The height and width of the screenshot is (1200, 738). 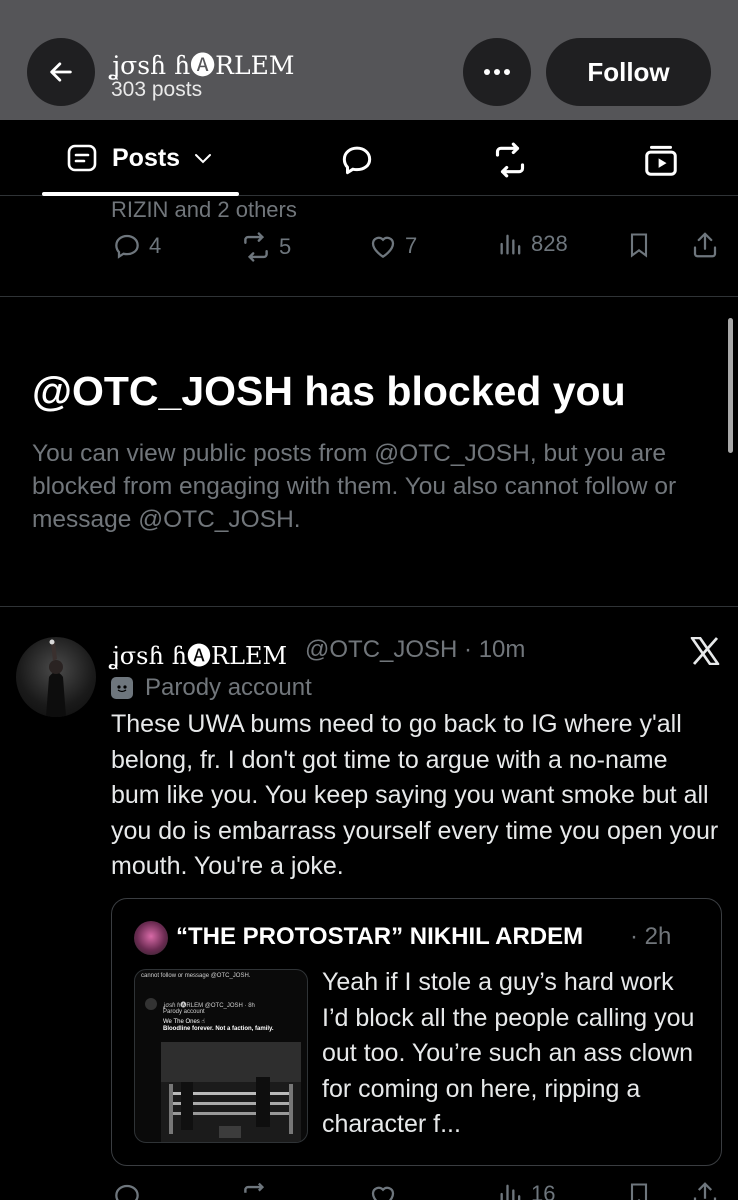 What do you see at coordinates (184, 1022) in the screenshot?
I see `thumb-line1: We The Ones ☝` at bounding box center [184, 1022].